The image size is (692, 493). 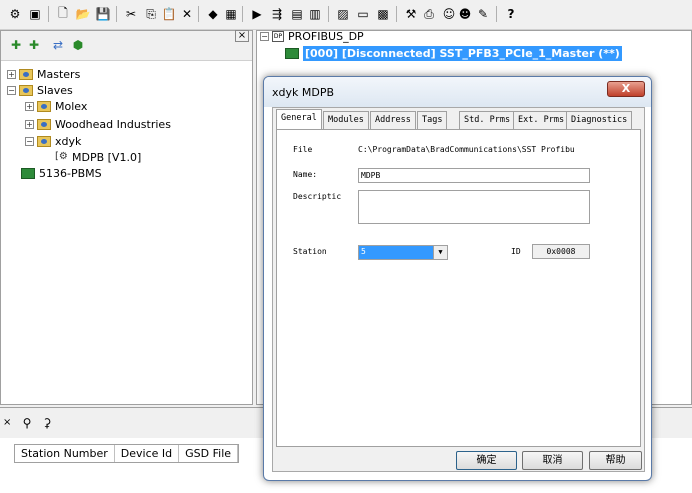 I want to click on ok-button: 确定, so click(x=486, y=460).